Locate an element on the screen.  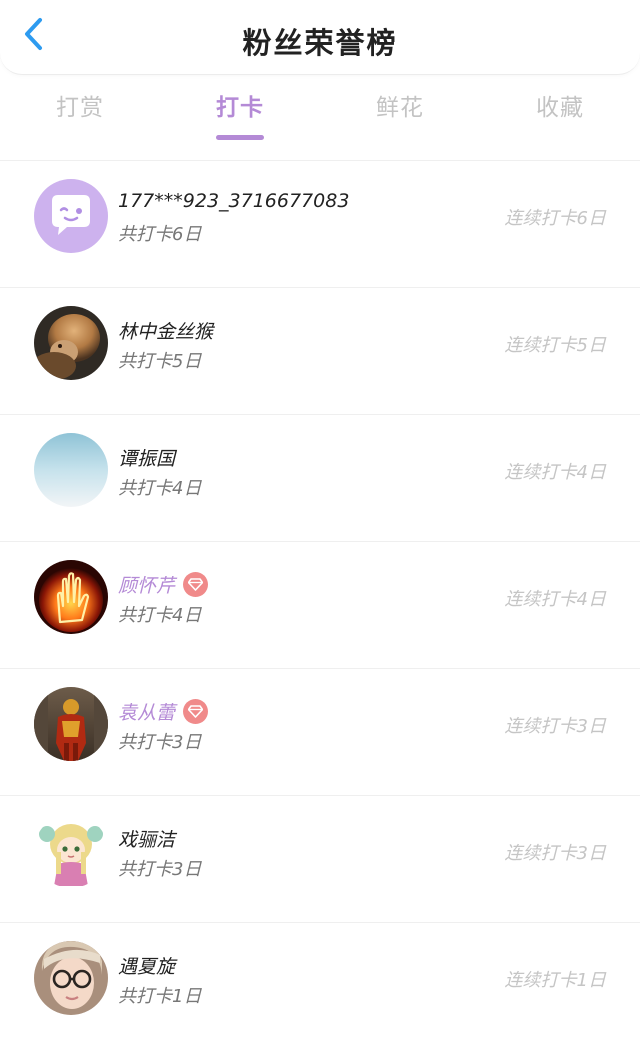
fan-row: 顾怀芹 共打卡4日 连续打卡4日 is located at coordinates (320, 604).